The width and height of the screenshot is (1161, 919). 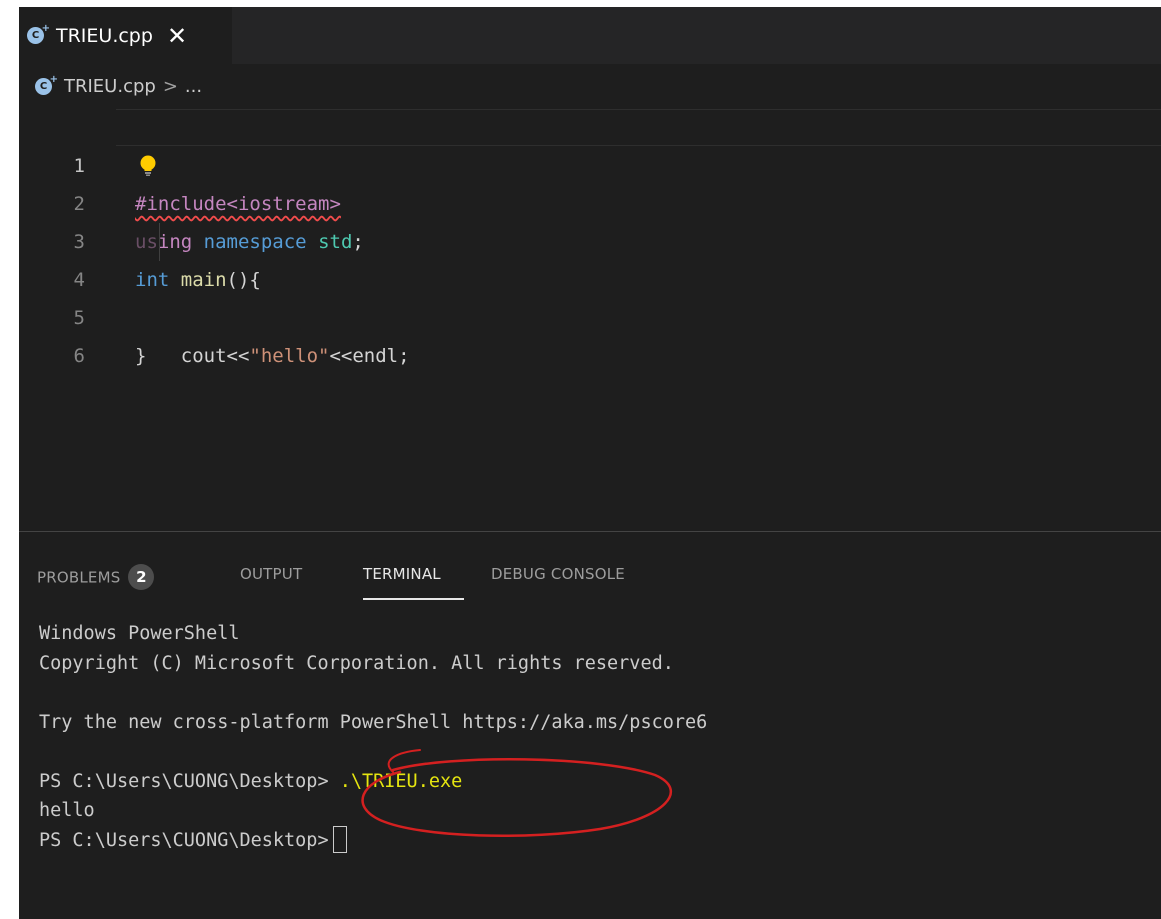 I want to click on code-line: 1 #include<iostream>, so click(x=590, y=162).